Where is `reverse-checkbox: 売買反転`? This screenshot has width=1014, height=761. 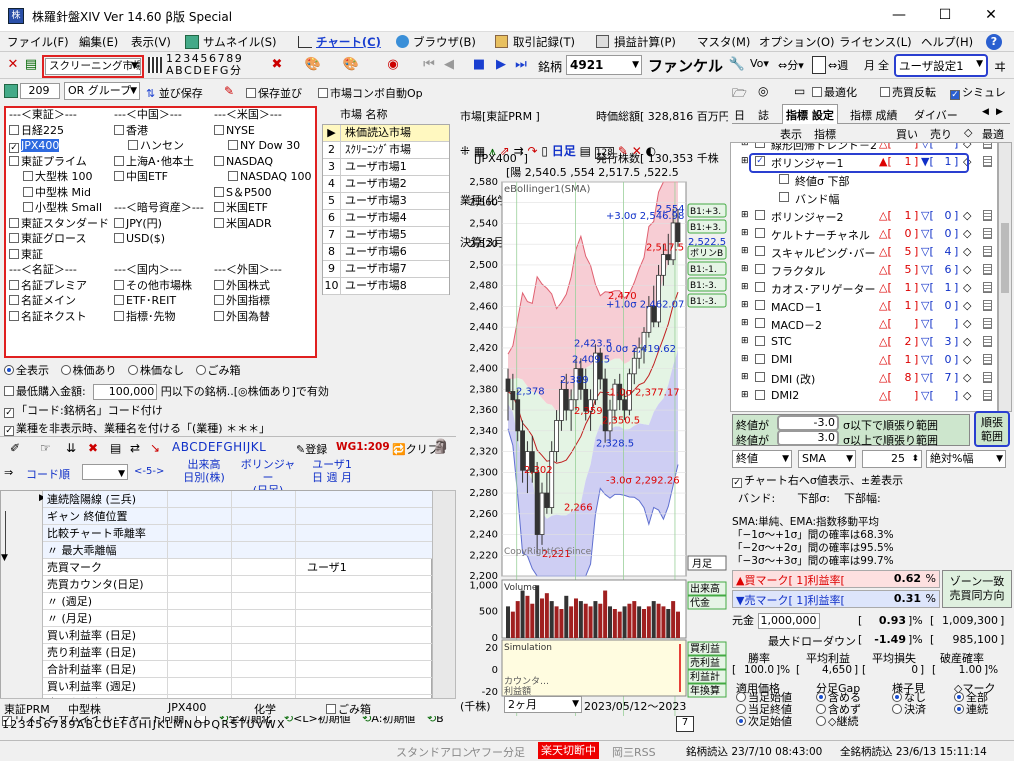
reverse-checkbox: 売買反転 is located at coordinates (908, 92).